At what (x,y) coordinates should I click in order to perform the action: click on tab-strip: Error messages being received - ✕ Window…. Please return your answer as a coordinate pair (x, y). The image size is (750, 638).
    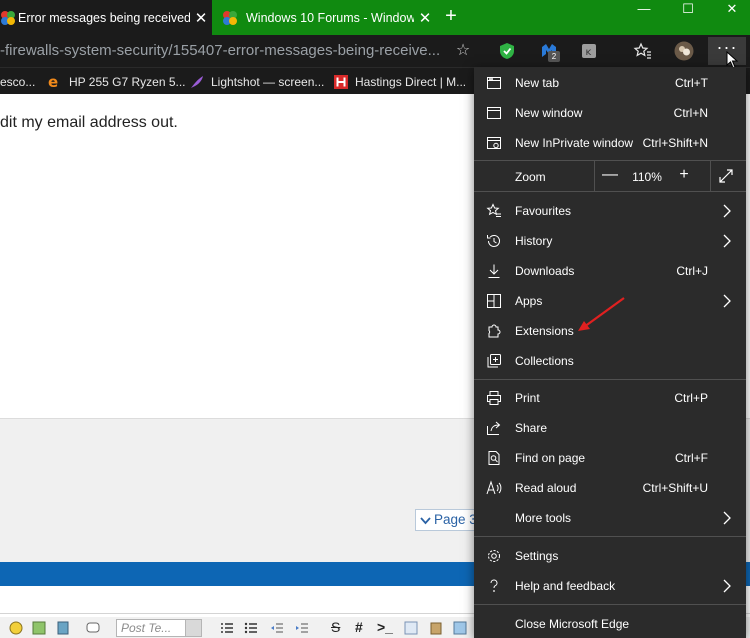
    Looking at the image, I should click on (375, 17).